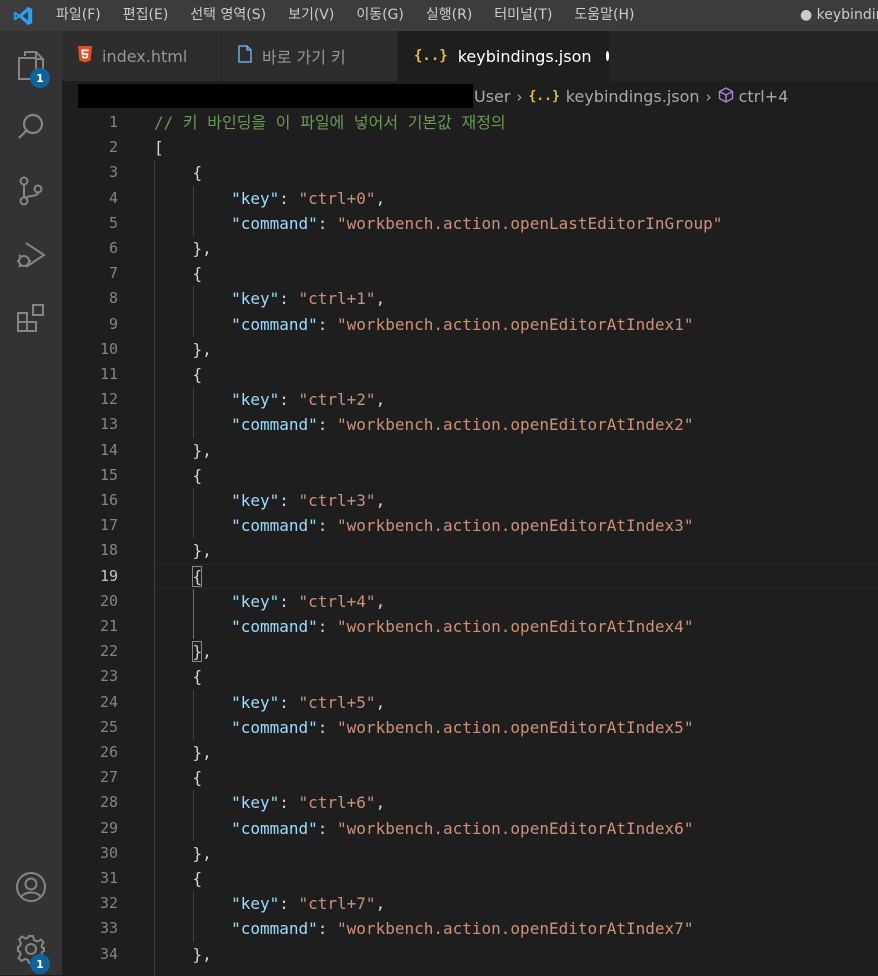 Image resolution: width=878 pixels, height=976 pixels. I want to click on html5-icon, so click(85, 56).